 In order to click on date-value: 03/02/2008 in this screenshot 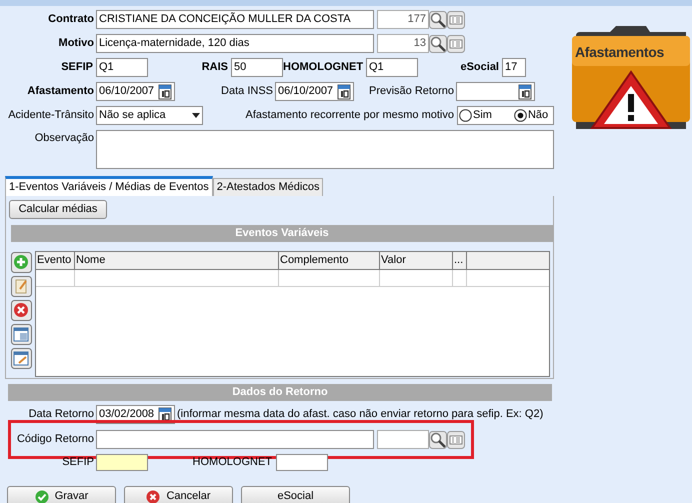, I will do `click(126, 414)`.